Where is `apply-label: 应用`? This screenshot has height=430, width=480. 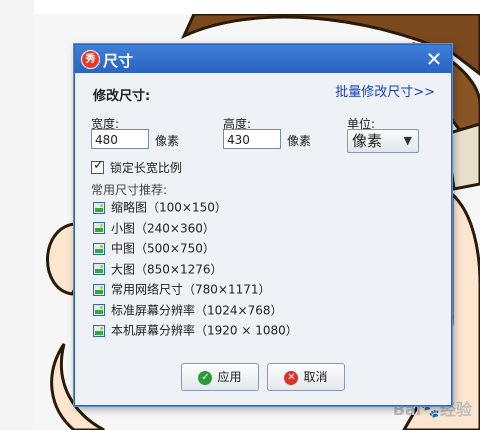 apply-label: 应用 is located at coordinates (229, 377).